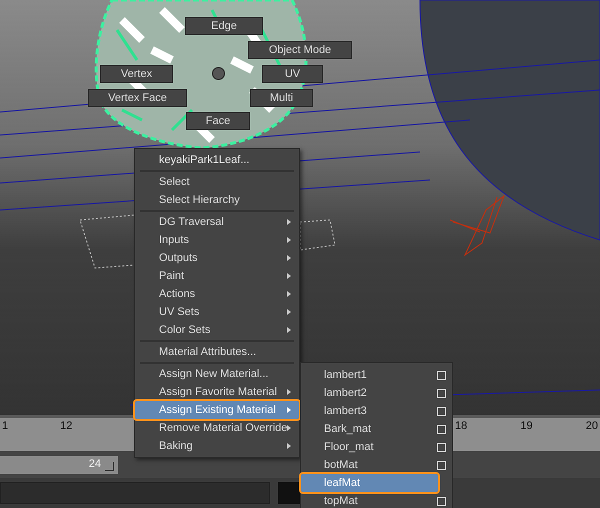  I want to click on frame-number: 18, so click(461, 426).